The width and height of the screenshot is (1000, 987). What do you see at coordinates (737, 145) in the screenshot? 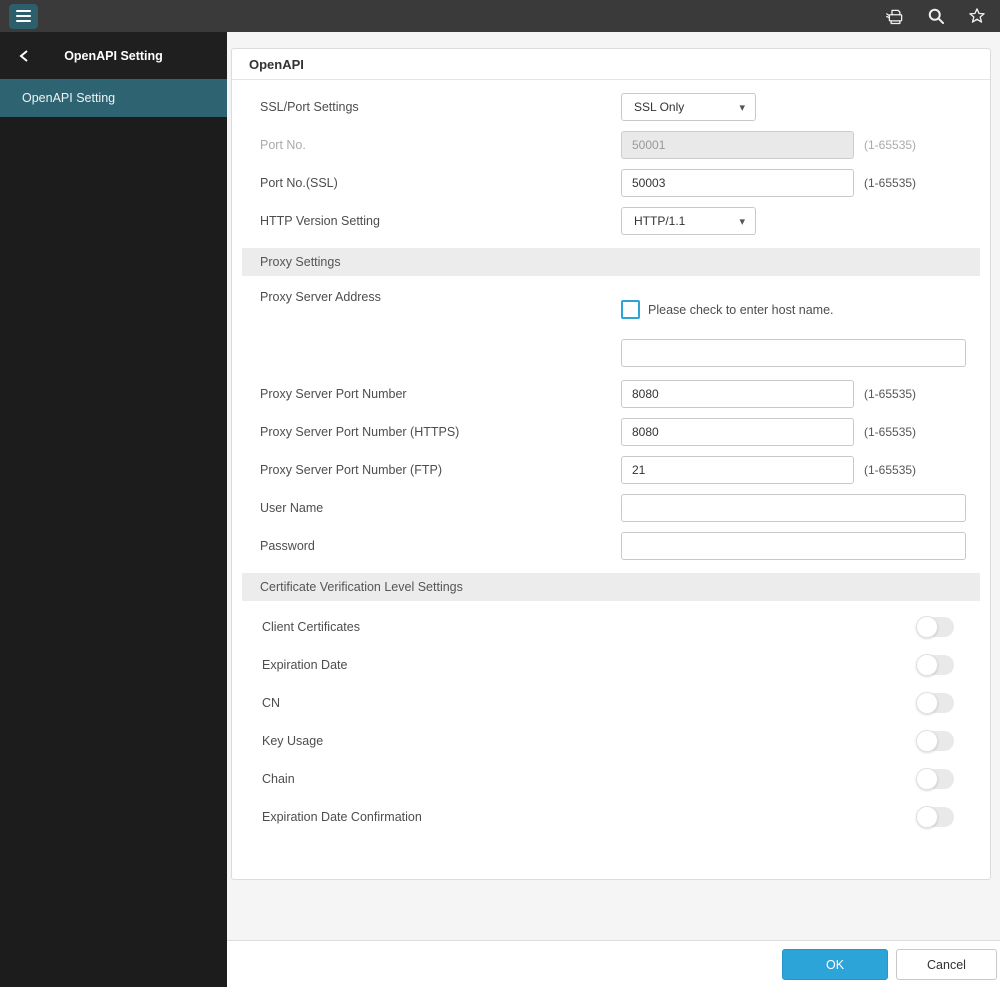
I see `port-no-input` at bounding box center [737, 145].